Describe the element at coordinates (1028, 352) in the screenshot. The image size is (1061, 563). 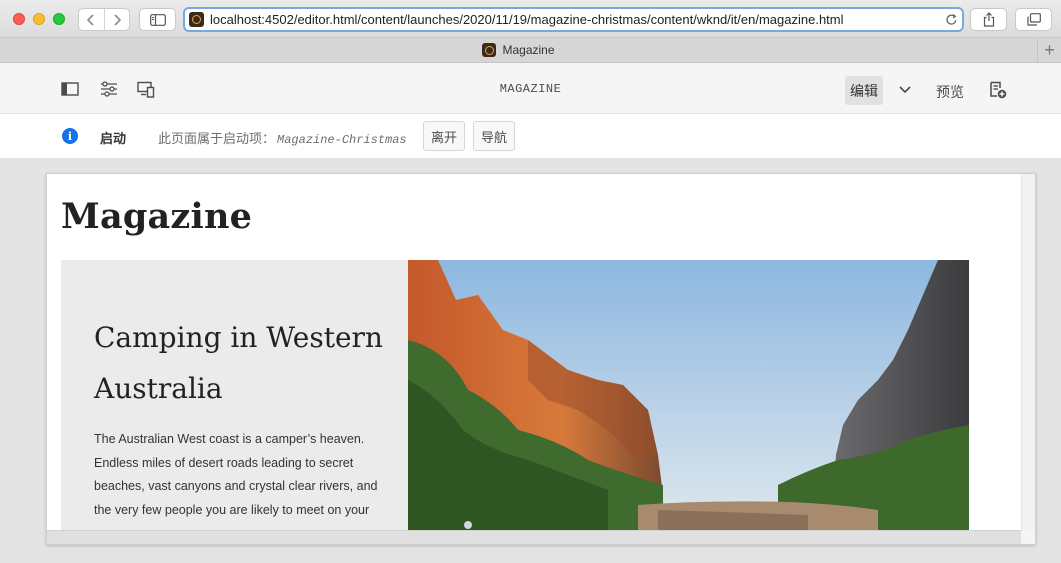
I see `page-vertical-scrollbar` at that location.